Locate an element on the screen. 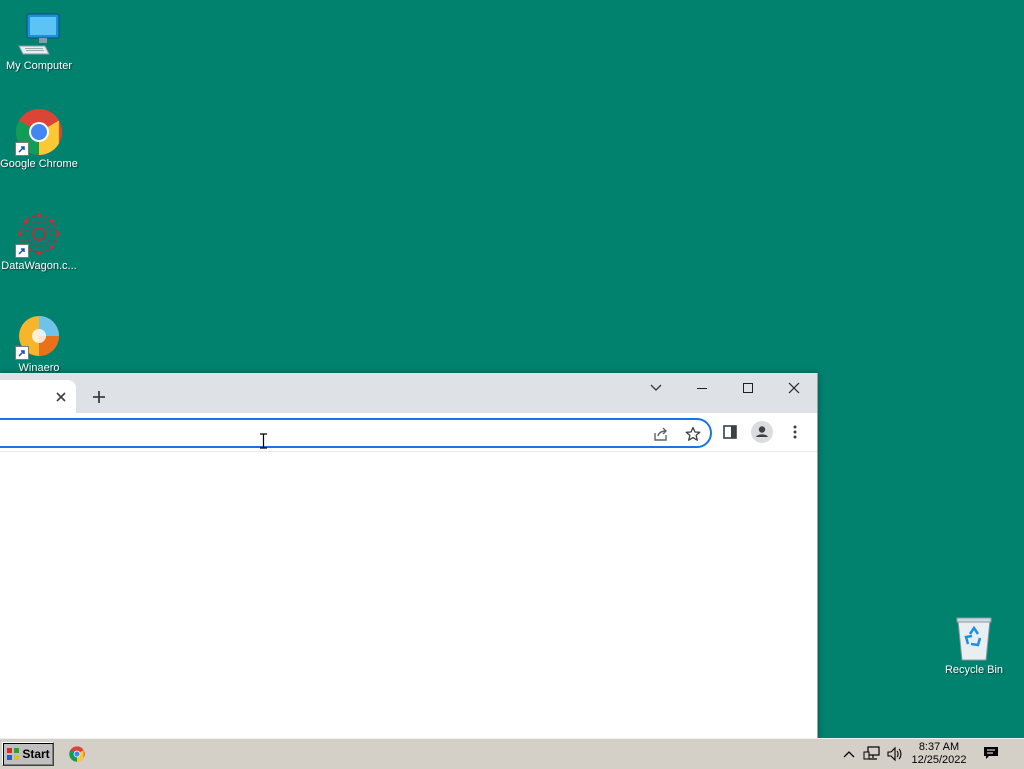 The width and height of the screenshot is (1024, 769). close-icon is located at coordinates (794, 388).